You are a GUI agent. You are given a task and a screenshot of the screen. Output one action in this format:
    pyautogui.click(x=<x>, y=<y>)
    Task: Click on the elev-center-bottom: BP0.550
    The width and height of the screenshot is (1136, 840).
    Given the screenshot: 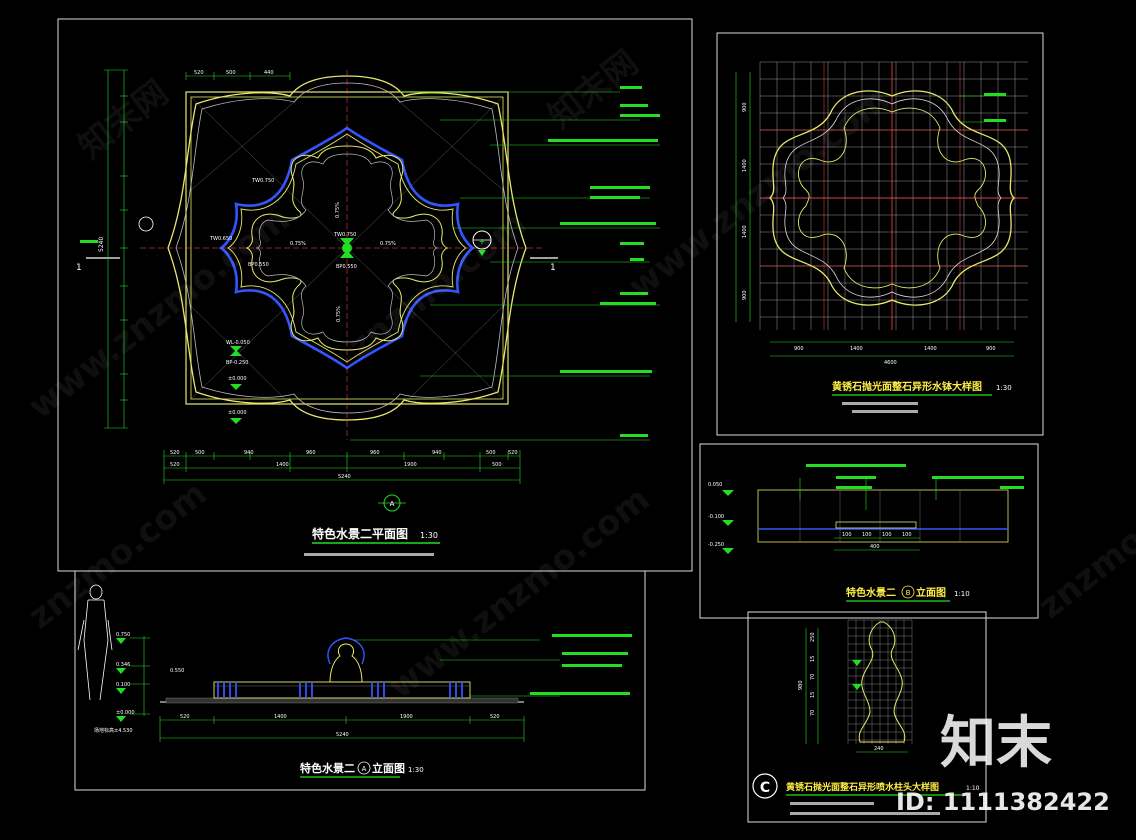 What is the action you would take?
    pyautogui.click(x=346, y=267)
    